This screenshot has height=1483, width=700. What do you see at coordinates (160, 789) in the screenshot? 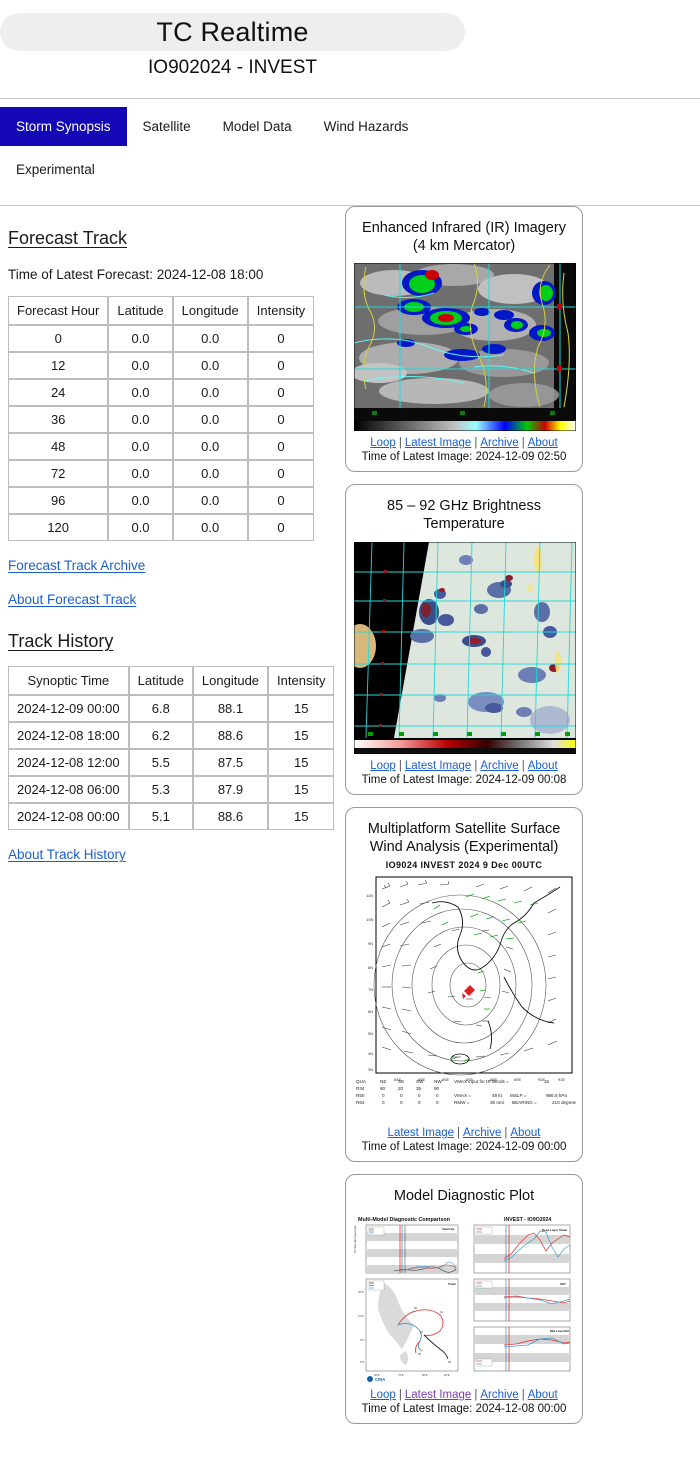
I see `cell-lat: 5.3` at bounding box center [160, 789].